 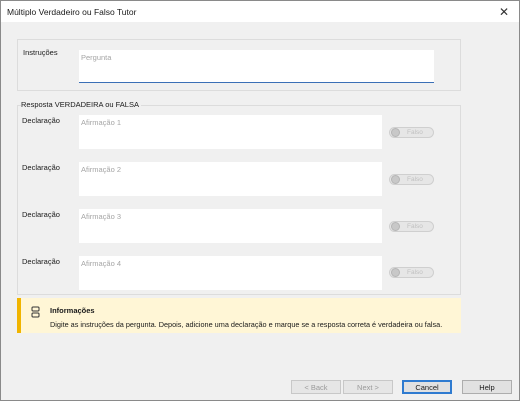 I want to click on close-icon: ✕, so click(x=504, y=11).